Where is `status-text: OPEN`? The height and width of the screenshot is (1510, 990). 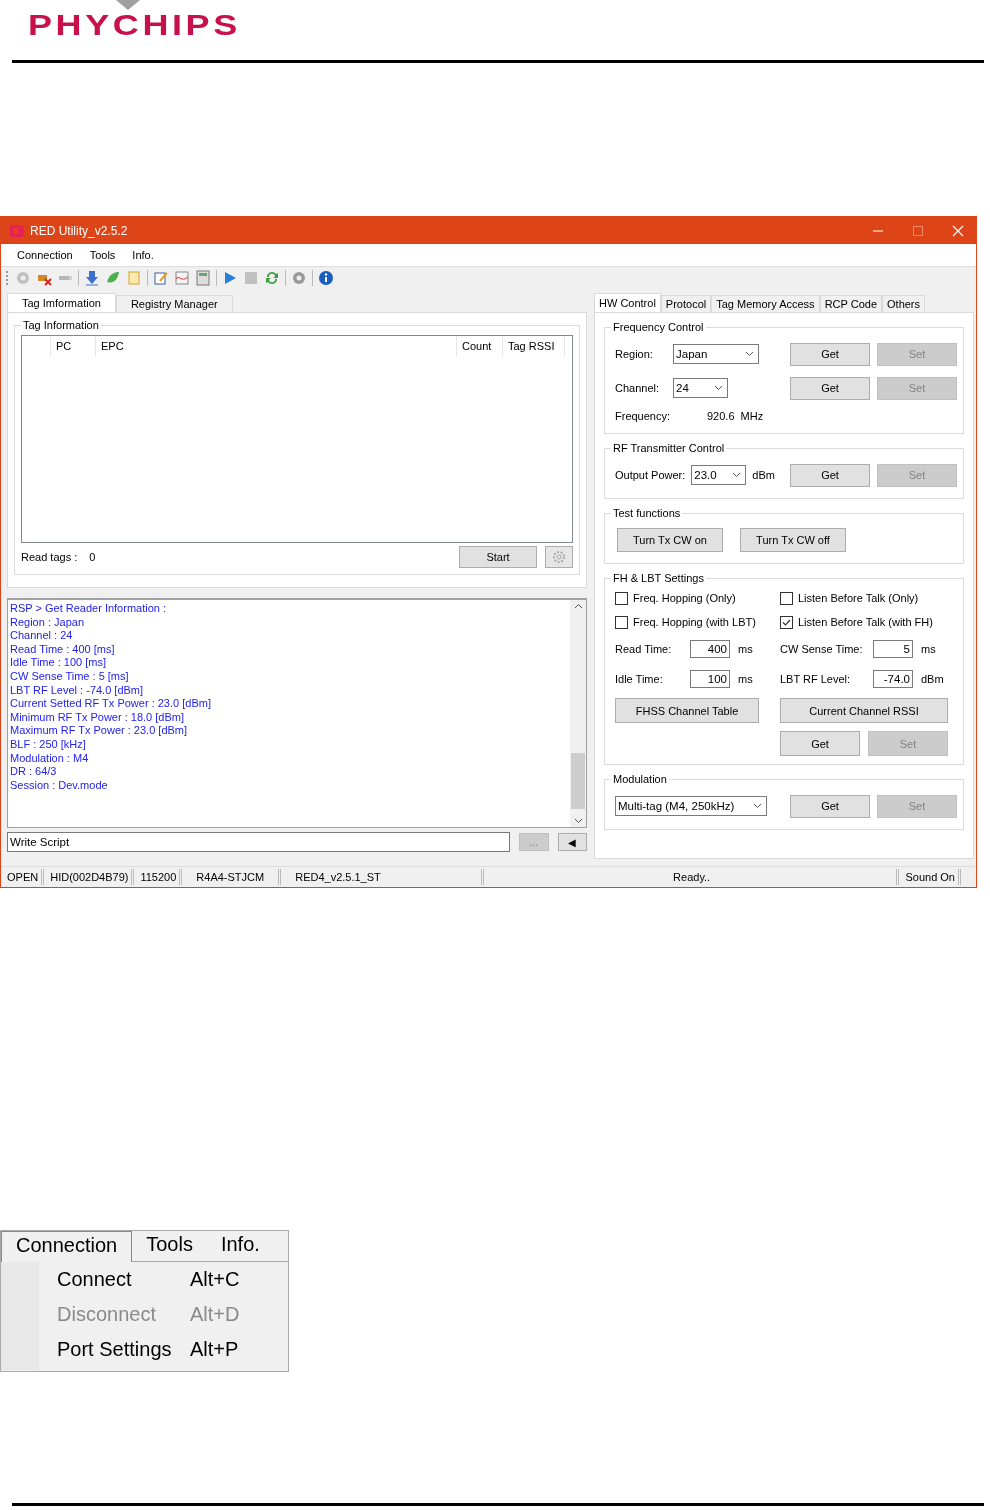 status-text: OPEN is located at coordinates (23, 877).